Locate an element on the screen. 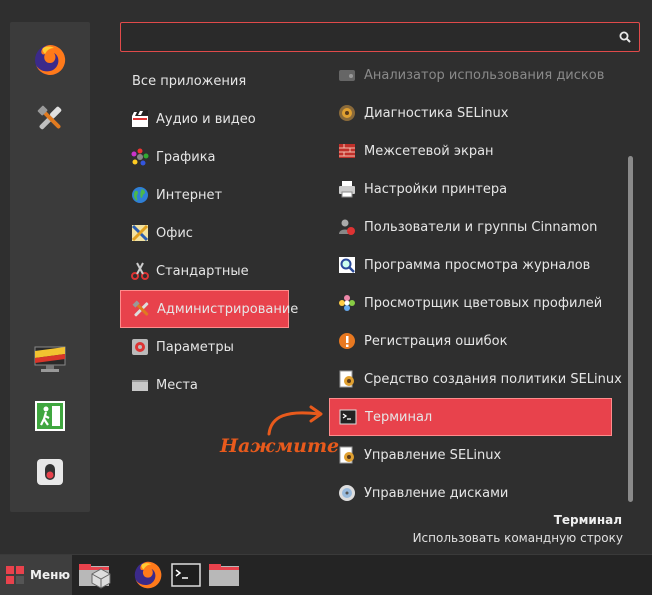  app-list-scrollbar is located at coordinates (630, 329).